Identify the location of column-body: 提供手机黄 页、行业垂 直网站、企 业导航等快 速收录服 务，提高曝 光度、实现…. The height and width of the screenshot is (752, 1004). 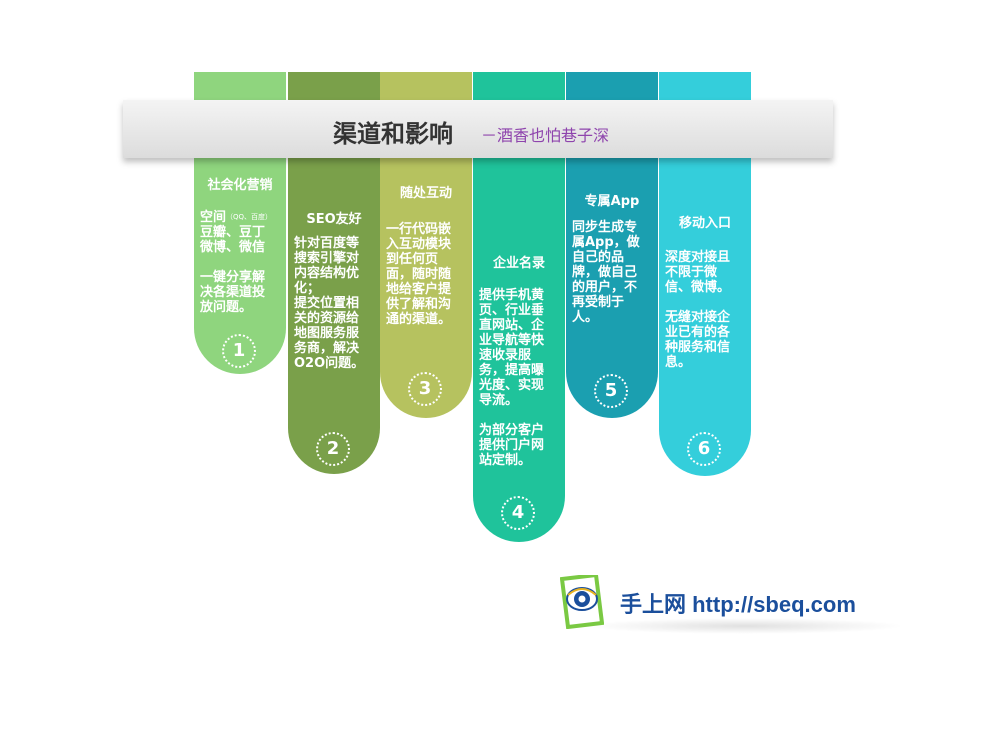
(512, 378).